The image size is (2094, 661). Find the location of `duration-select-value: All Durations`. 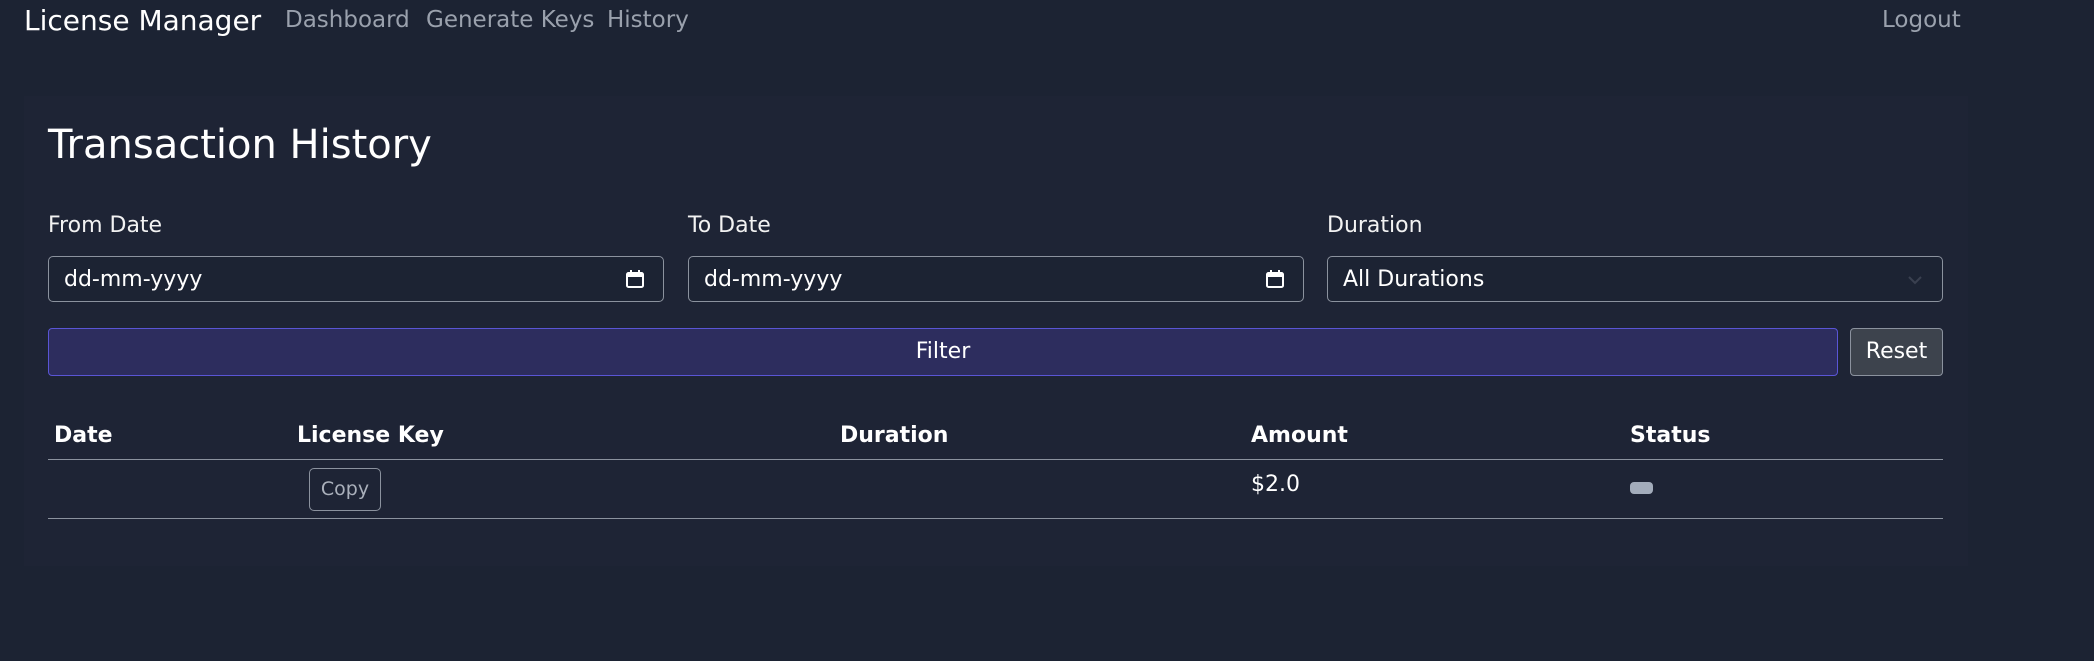

duration-select-value: All Durations is located at coordinates (1414, 279).